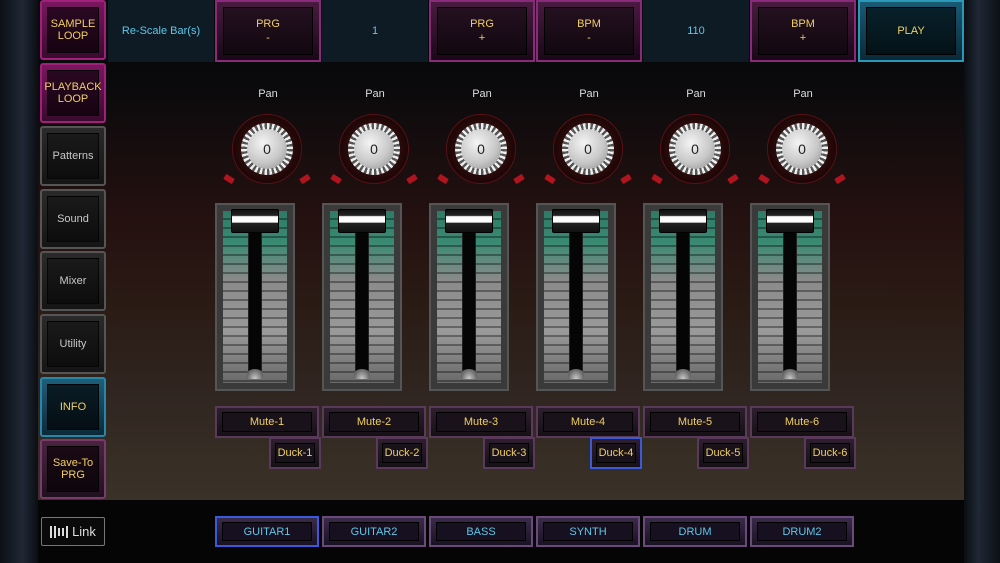  I want to click on duck-button-6: Duck-6, so click(830, 453).